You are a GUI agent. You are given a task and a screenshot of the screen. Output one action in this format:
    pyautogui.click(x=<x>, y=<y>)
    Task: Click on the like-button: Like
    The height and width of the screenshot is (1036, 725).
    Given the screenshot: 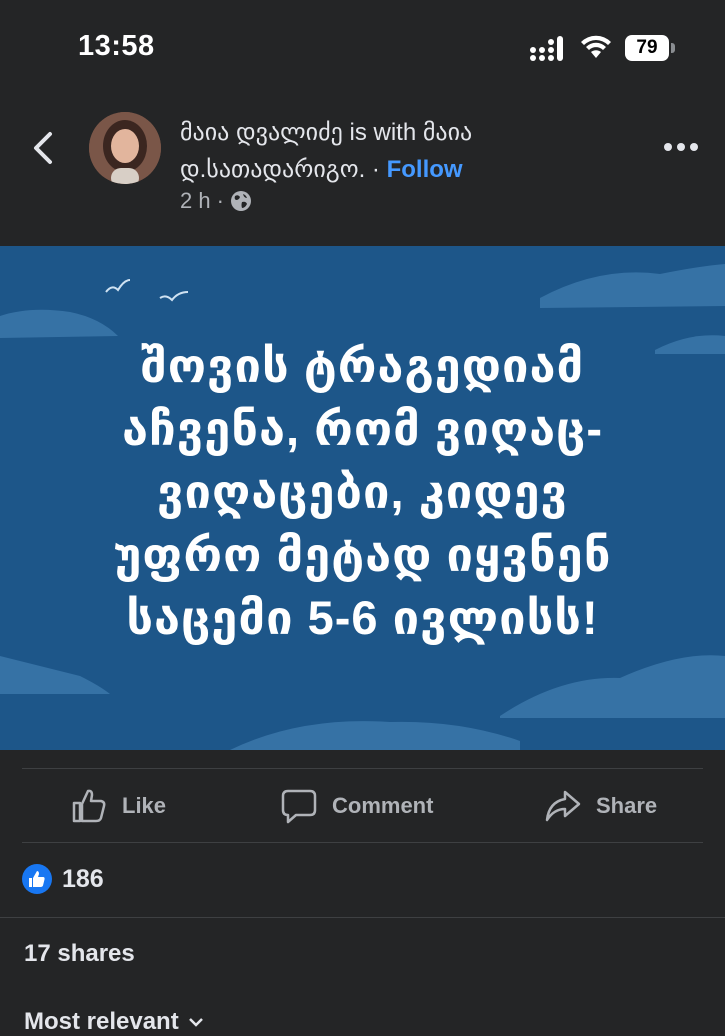 What is the action you would take?
    pyautogui.click(x=118, y=806)
    